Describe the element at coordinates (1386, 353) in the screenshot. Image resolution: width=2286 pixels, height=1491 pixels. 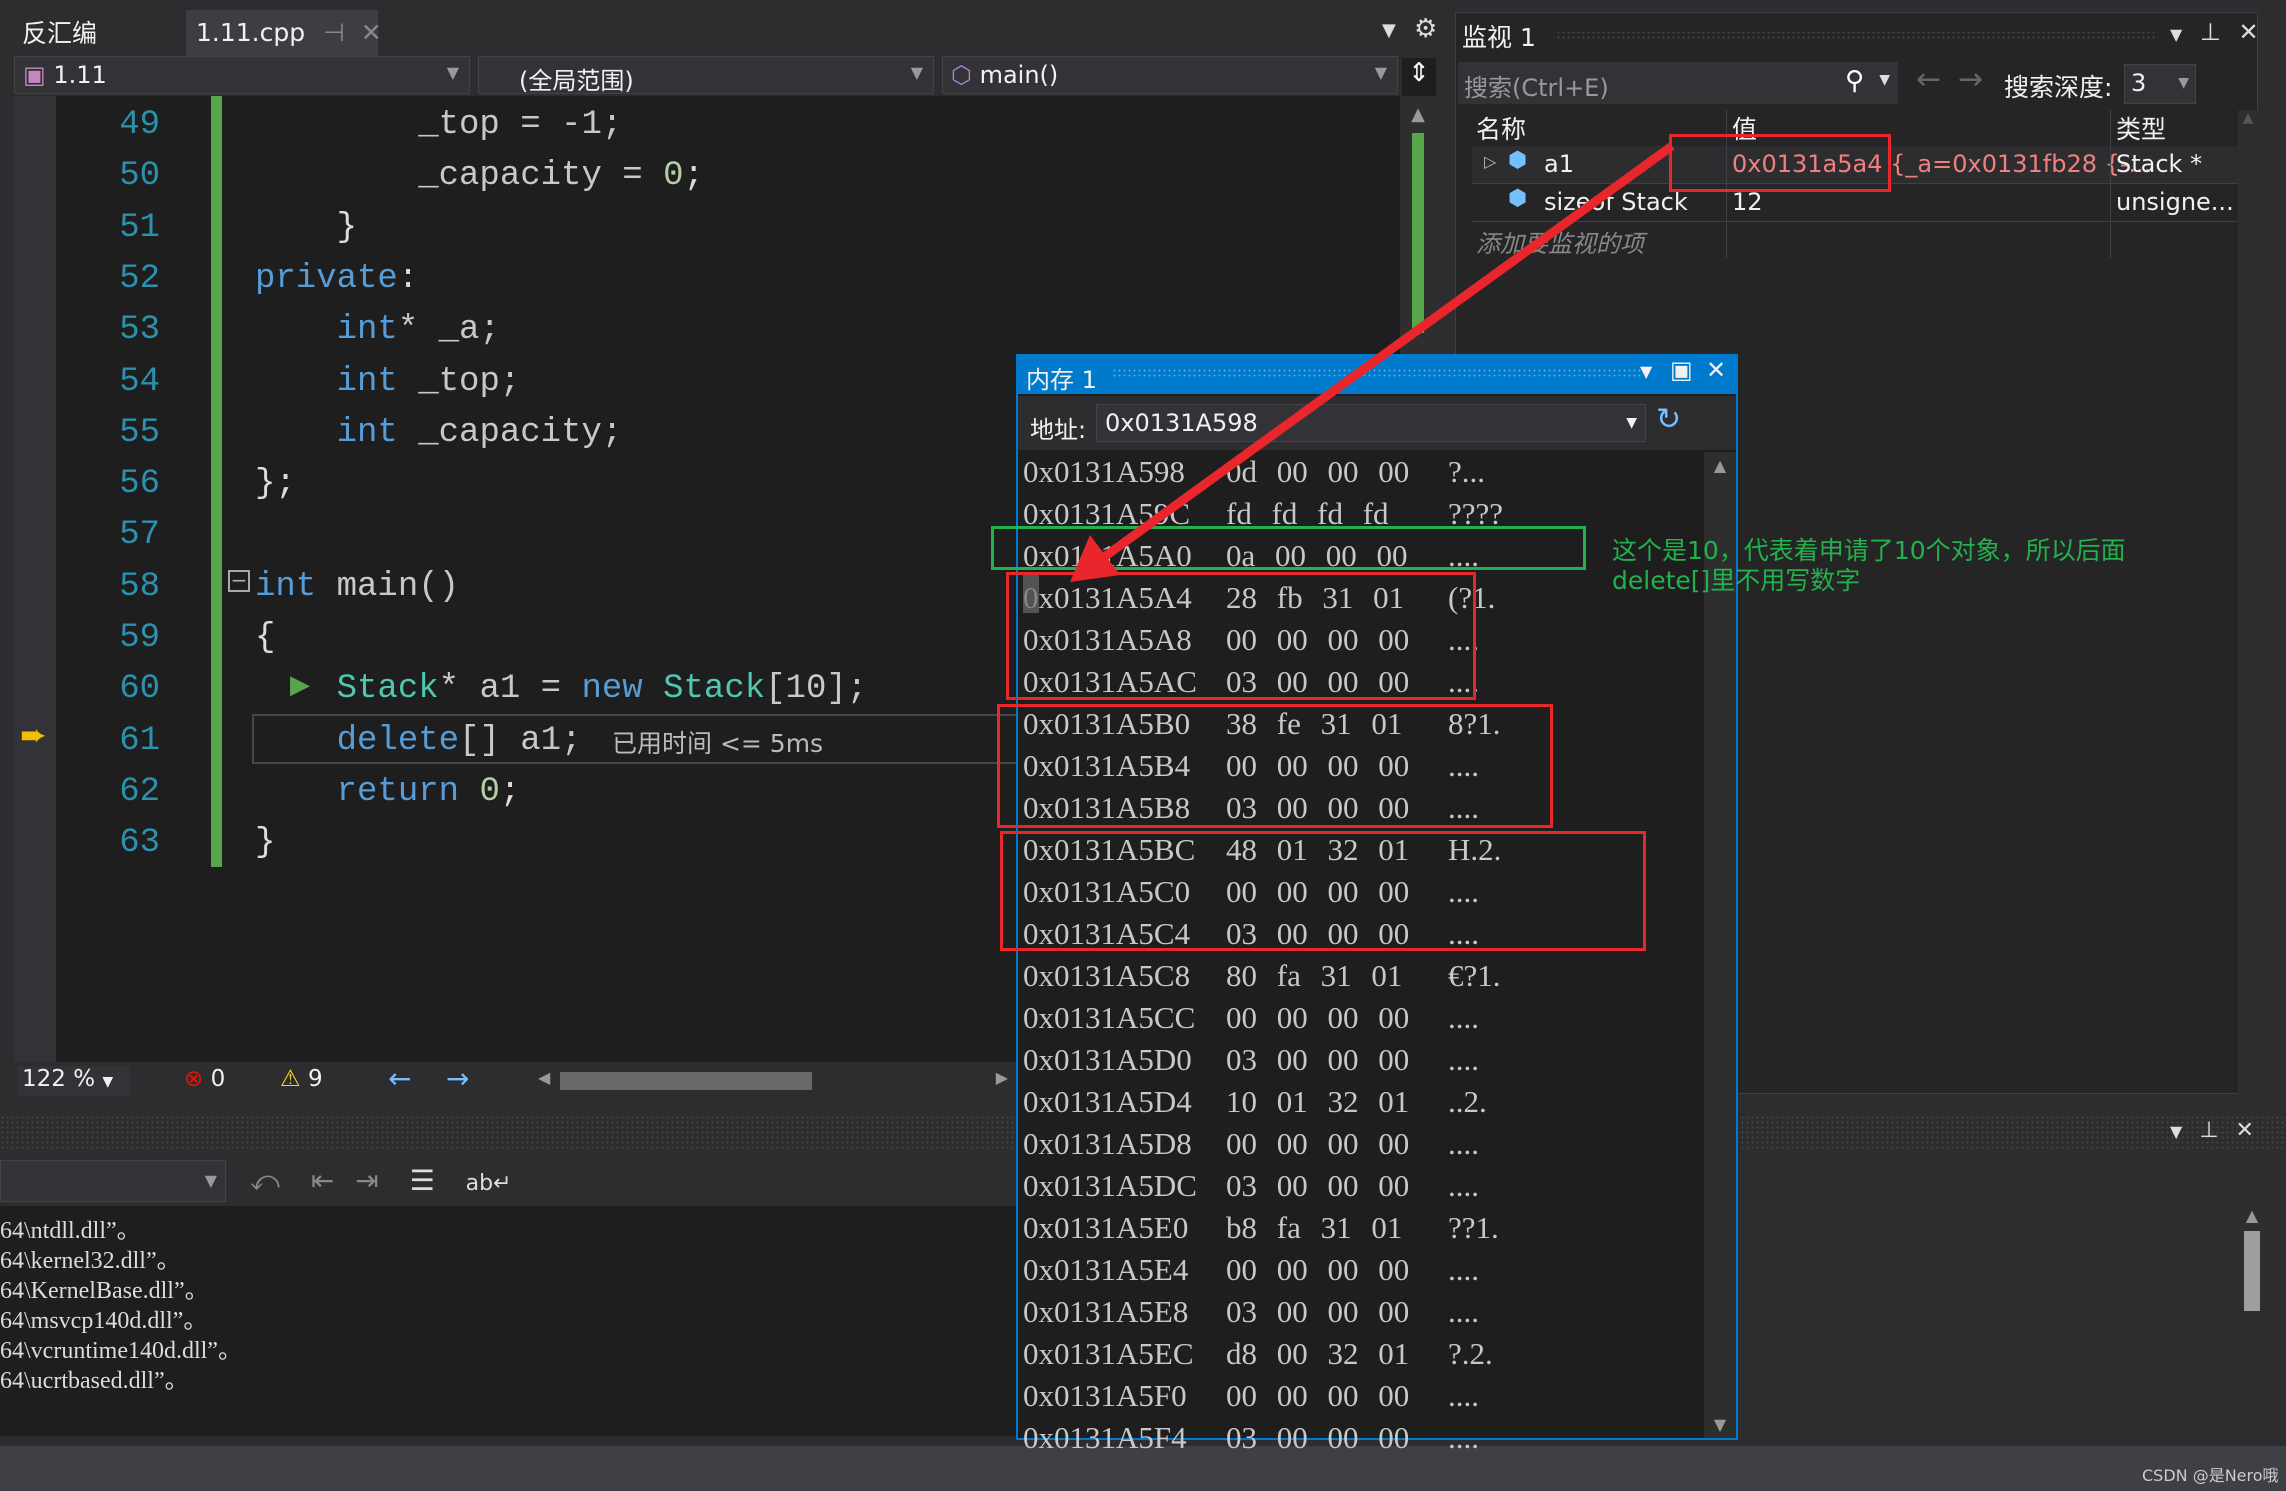
I see `arrow-shaft` at that location.